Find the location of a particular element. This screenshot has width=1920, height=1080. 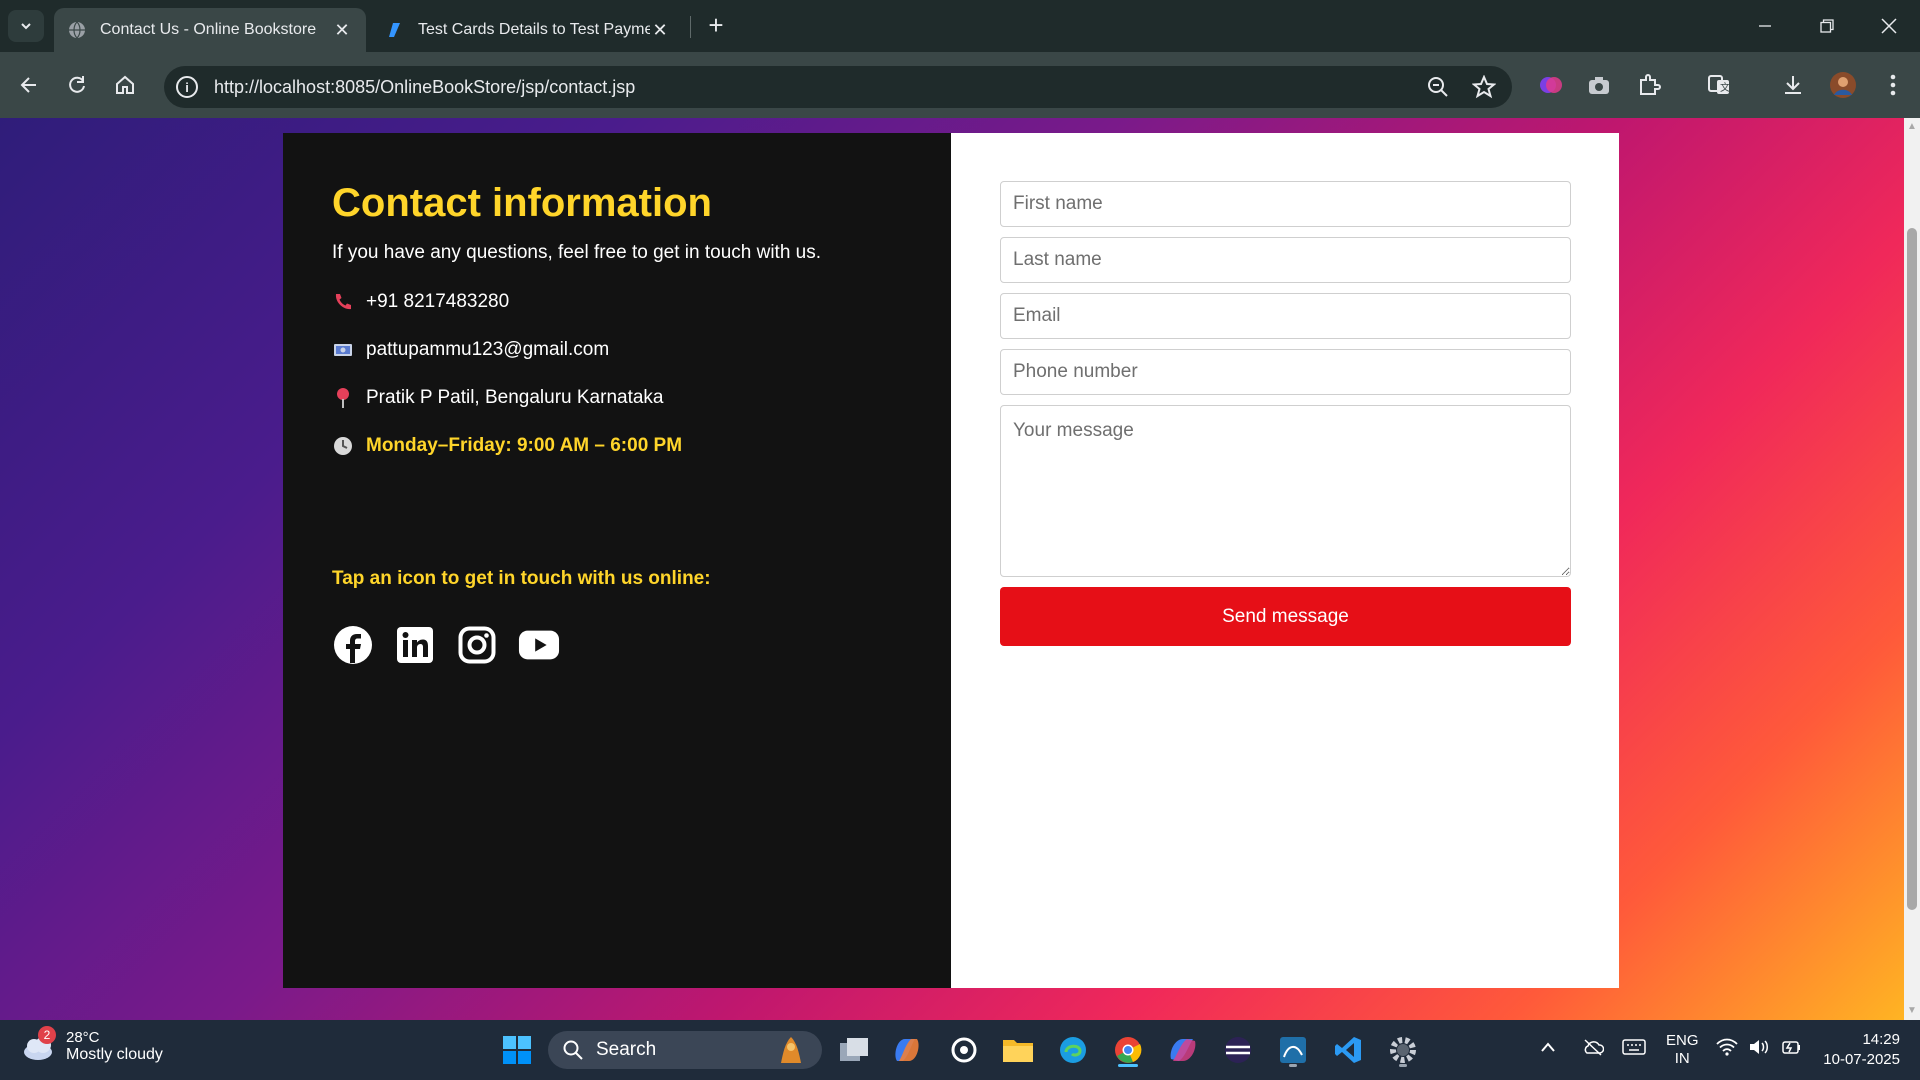

m365-app is located at coordinates (1183, 1050).